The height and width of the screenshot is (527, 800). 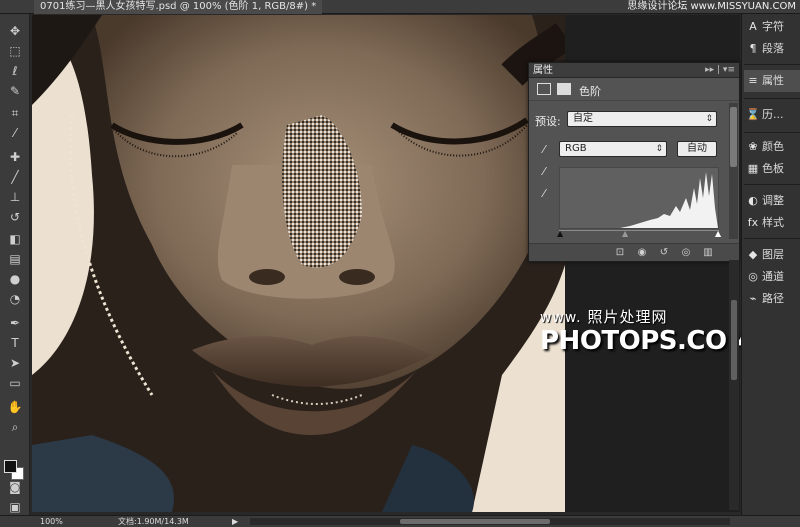 What do you see at coordinates (15, 259) in the screenshot?
I see `gradient-tool-icon: ▤` at bounding box center [15, 259].